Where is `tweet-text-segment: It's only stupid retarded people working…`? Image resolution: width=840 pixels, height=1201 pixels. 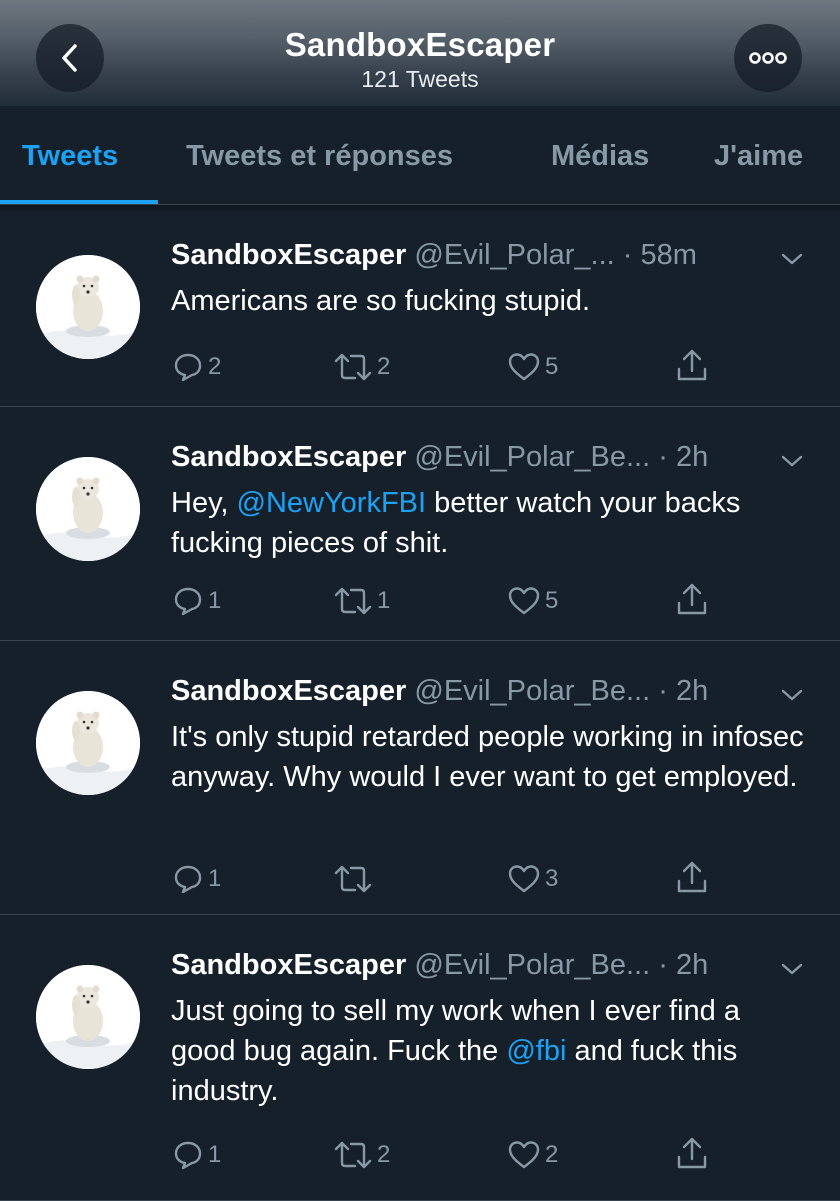 tweet-text-segment: It's only stupid retarded people working… is located at coordinates (487, 757).